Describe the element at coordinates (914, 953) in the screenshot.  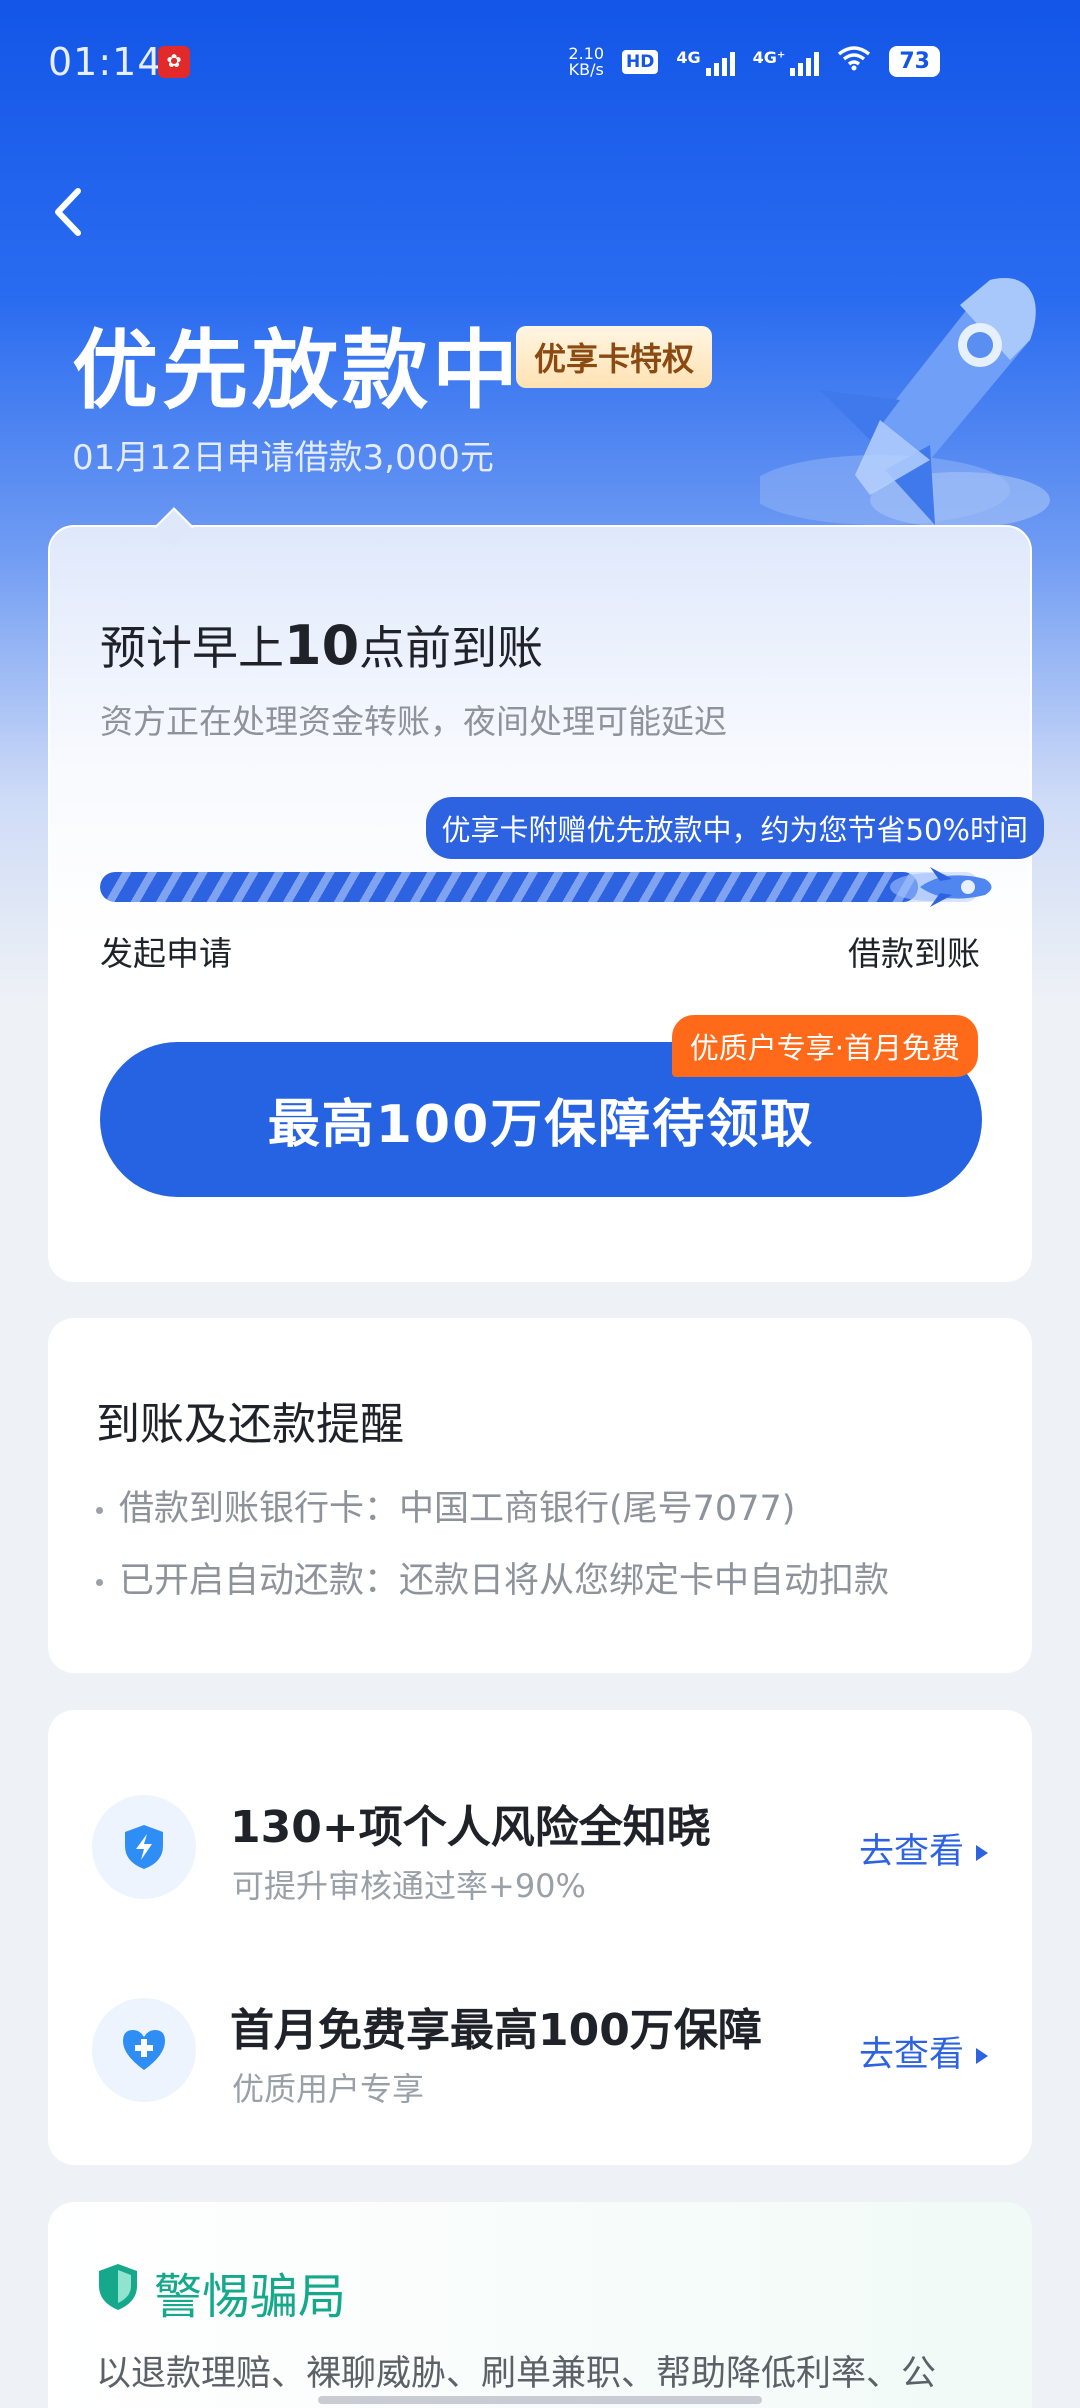
I see `progress-end-label: 借款到账` at that location.